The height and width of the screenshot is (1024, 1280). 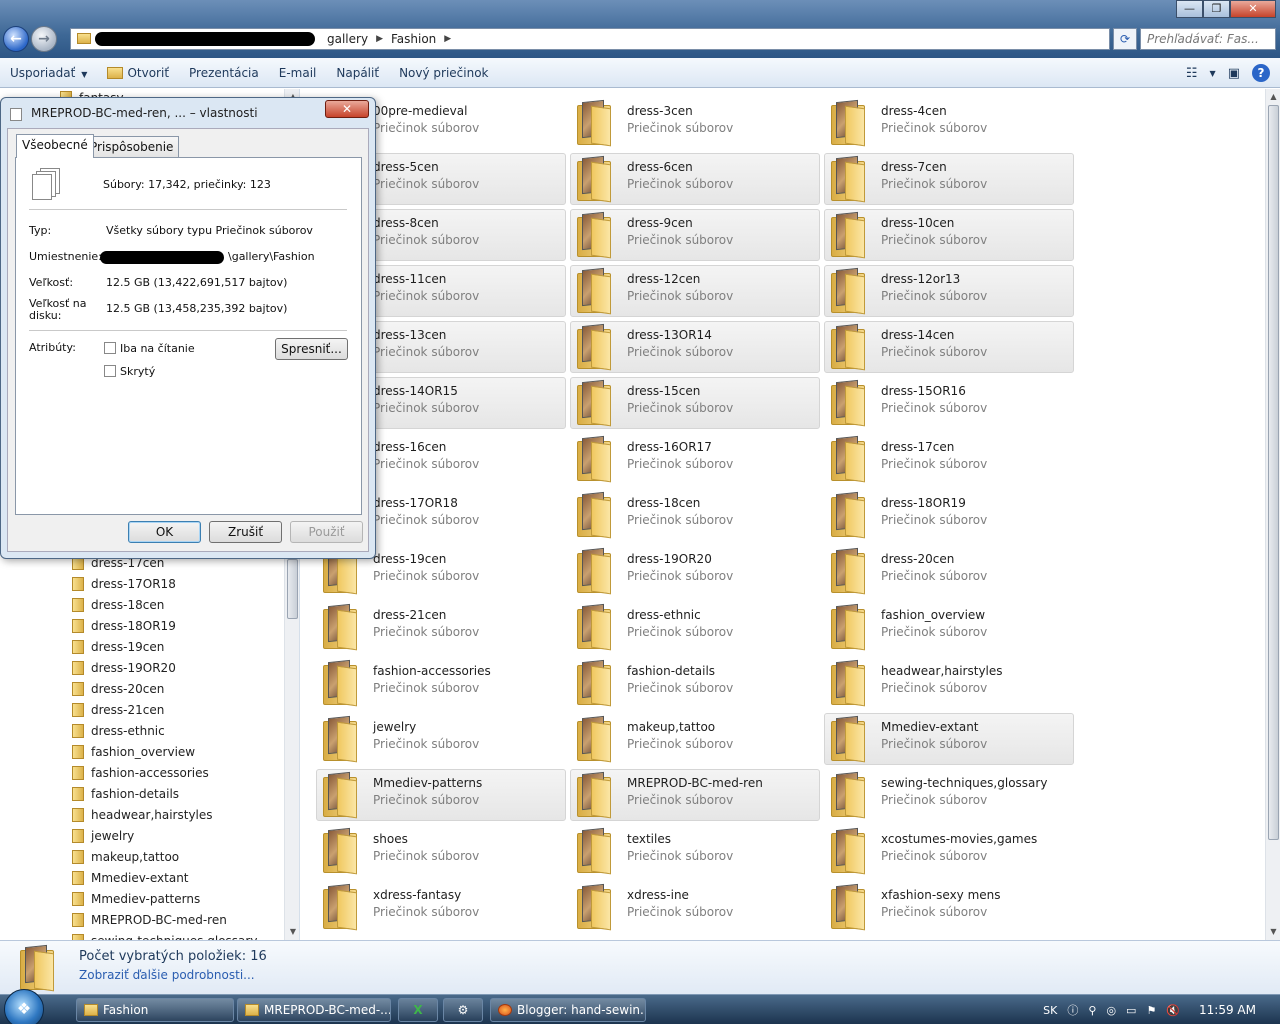 I want to click on folder-item: Mmediev-patterns Priečinok súborov, so click(x=441, y=795).